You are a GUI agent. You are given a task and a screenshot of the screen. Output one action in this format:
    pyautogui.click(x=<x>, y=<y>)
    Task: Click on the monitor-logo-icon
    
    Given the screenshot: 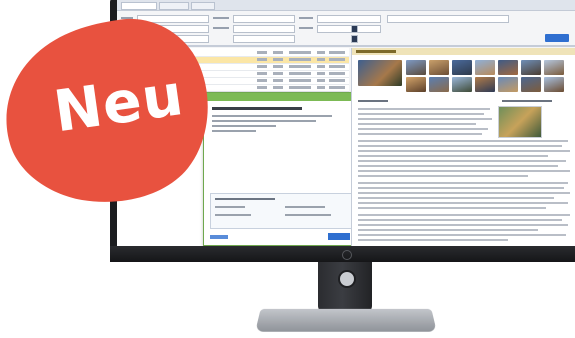 What is the action you would take?
    pyautogui.click(x=347, y=255)
    